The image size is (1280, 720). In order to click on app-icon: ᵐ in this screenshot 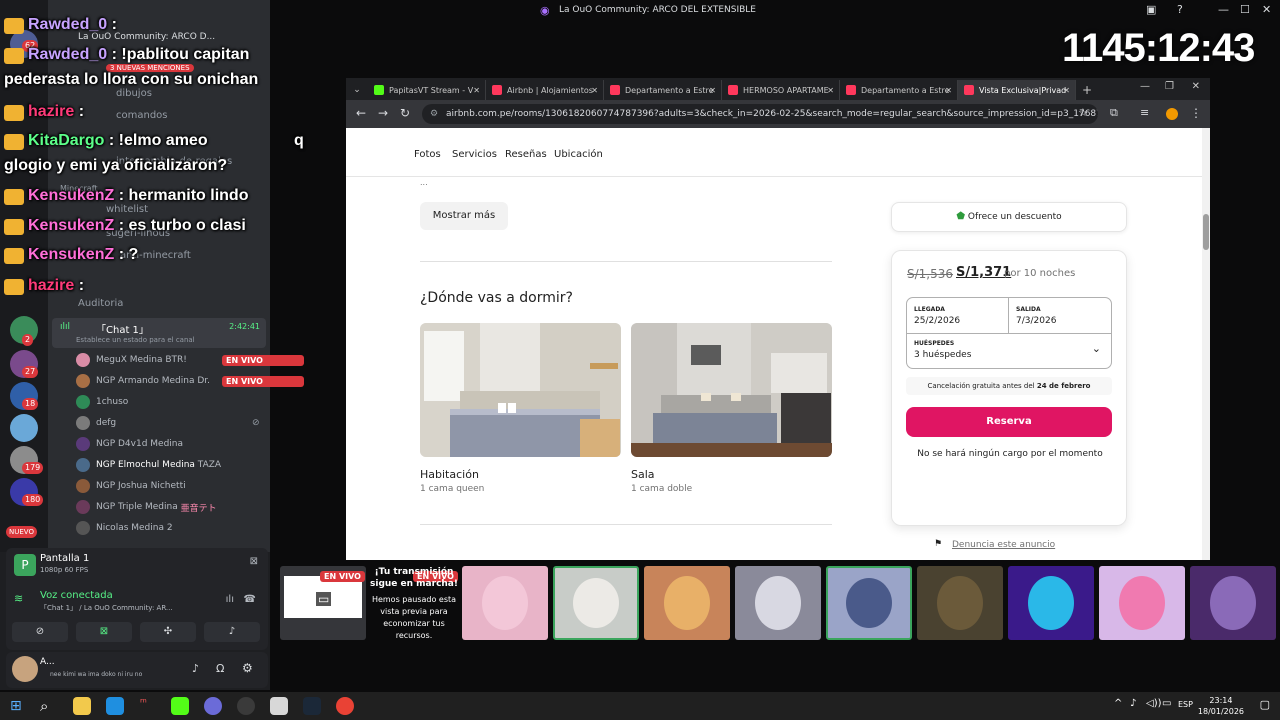, I will do `click(143, 702)`.